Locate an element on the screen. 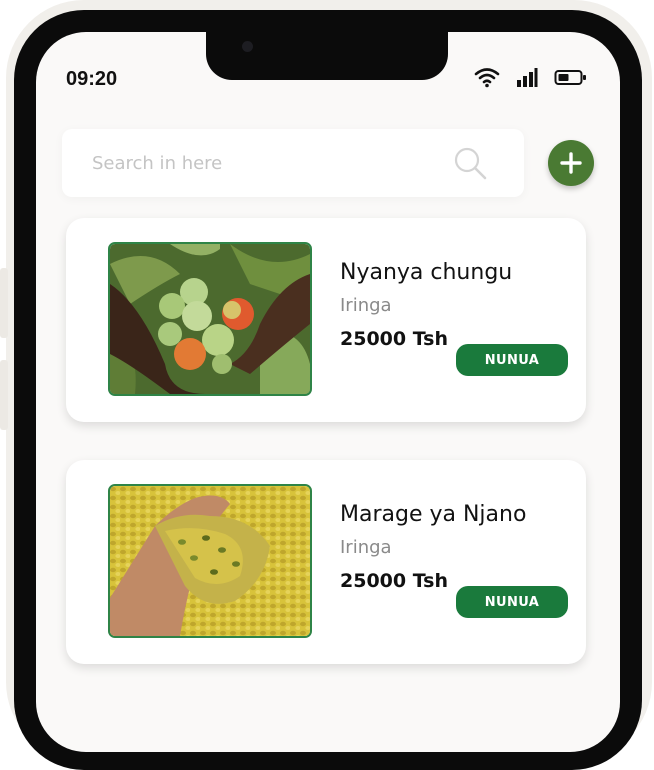  camera-dot is located at coordinates (247, 46).